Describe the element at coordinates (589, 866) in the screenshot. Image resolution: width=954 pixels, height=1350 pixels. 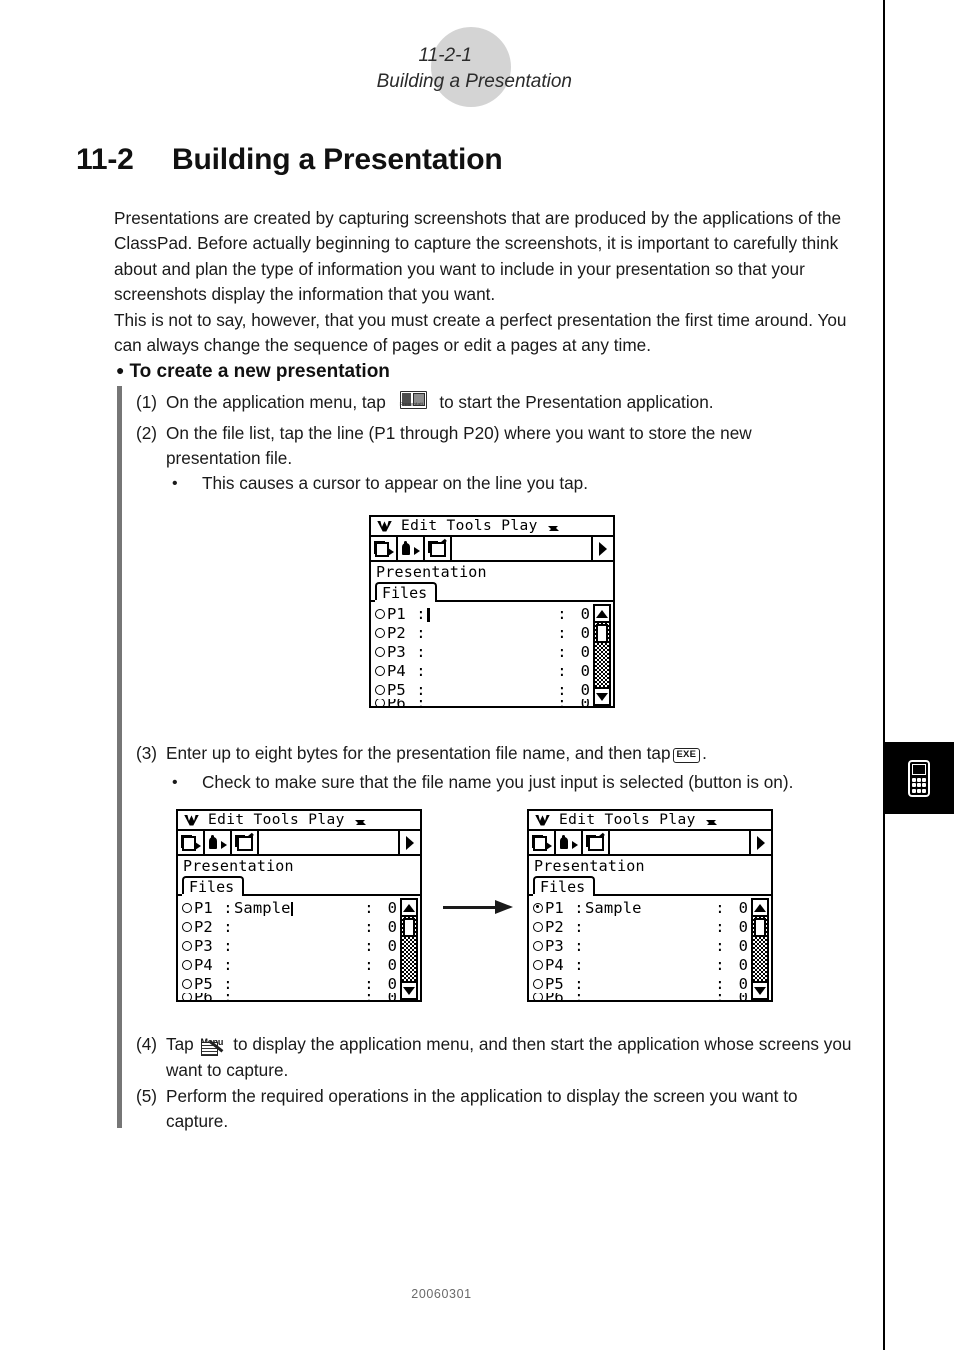
I see `window-title: Presentation` at that location.